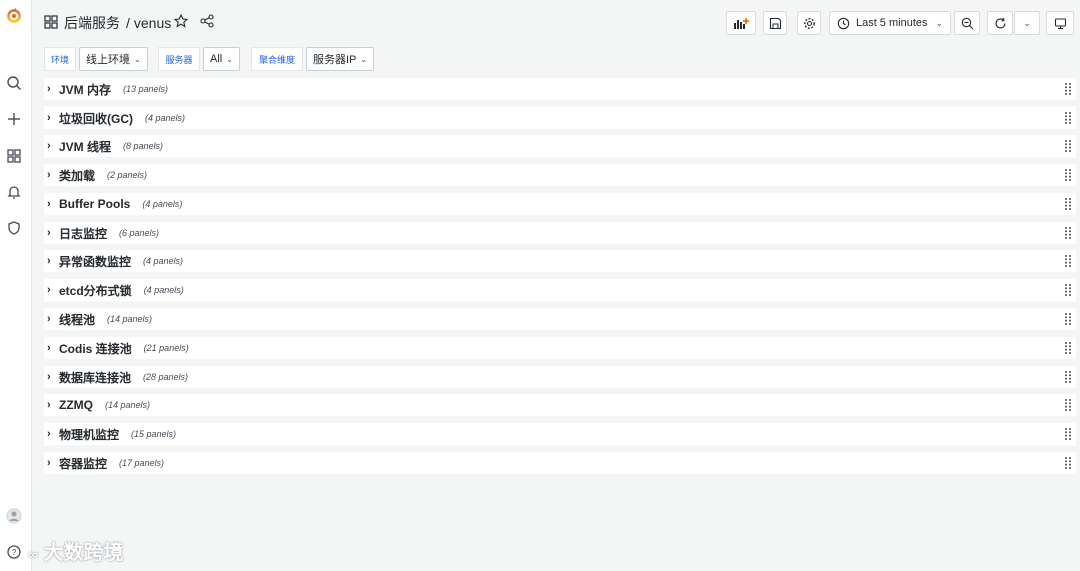 The width and height of the screenshot is (1080, 571). What do you see at coordinates (108, 60) in the screenshot?
I see `variable-value-env: 线上环境` at bounding box center [108, 60].